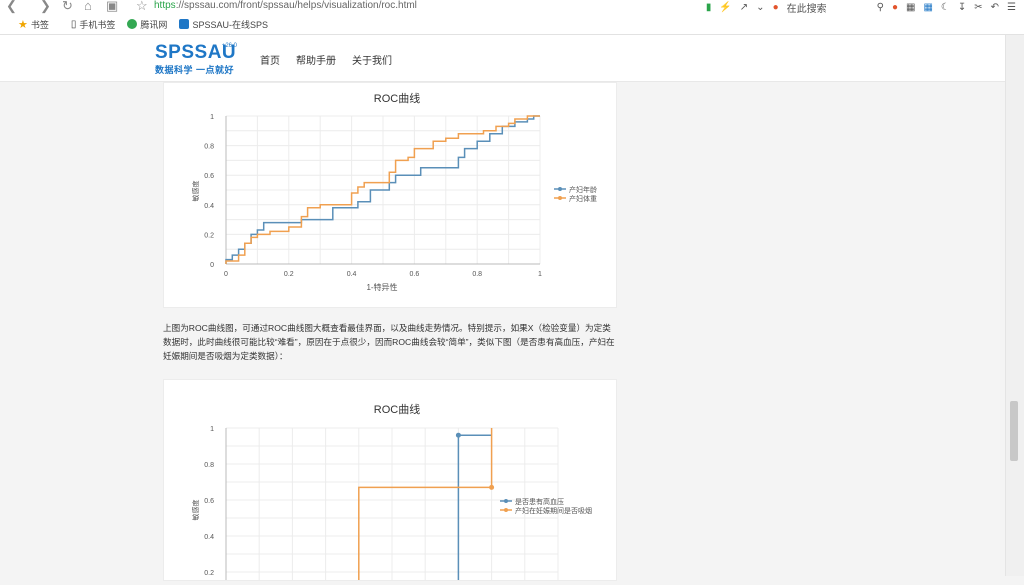 The height and width of the screenshot is (585, 1024). I want to click on x-tick-label: 0.6, so click(415, 274).